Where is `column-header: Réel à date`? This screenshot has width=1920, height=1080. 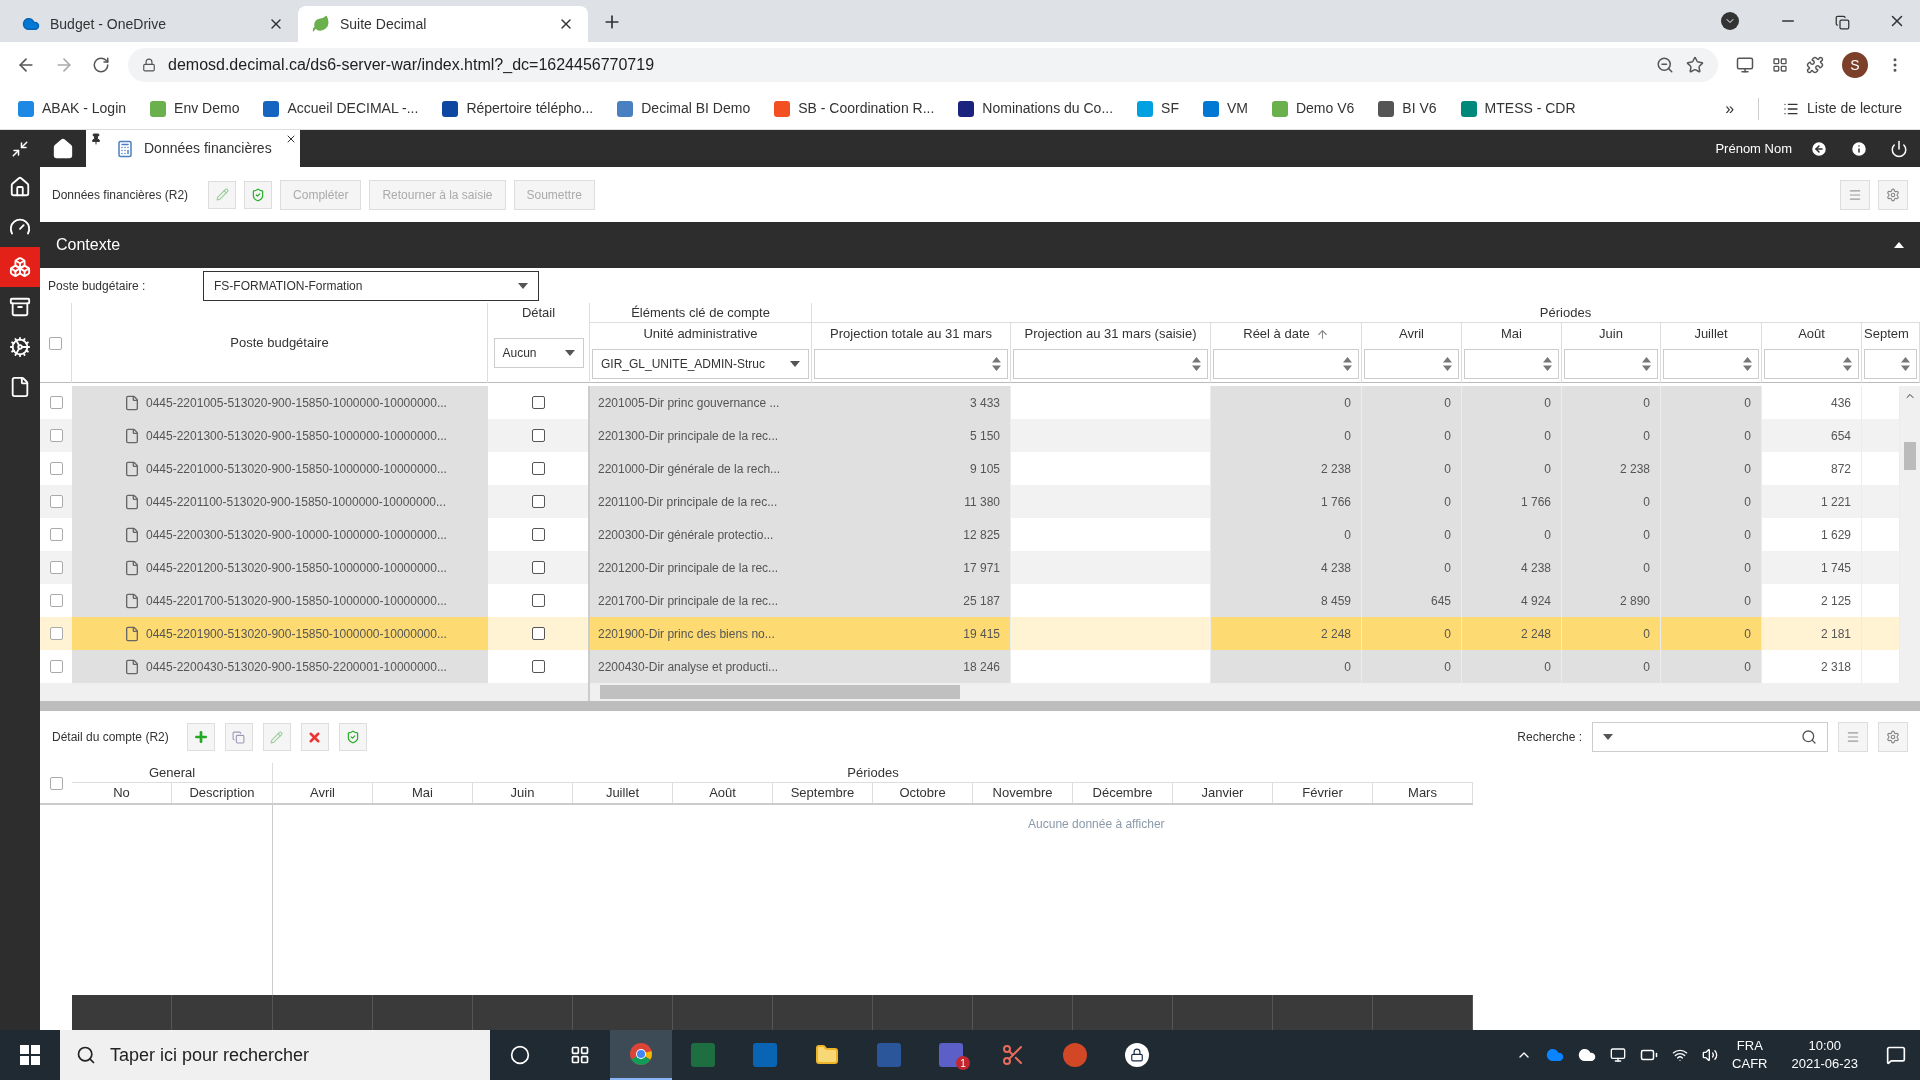 column-header: Réel à date is located at coordinates (1286, 334).